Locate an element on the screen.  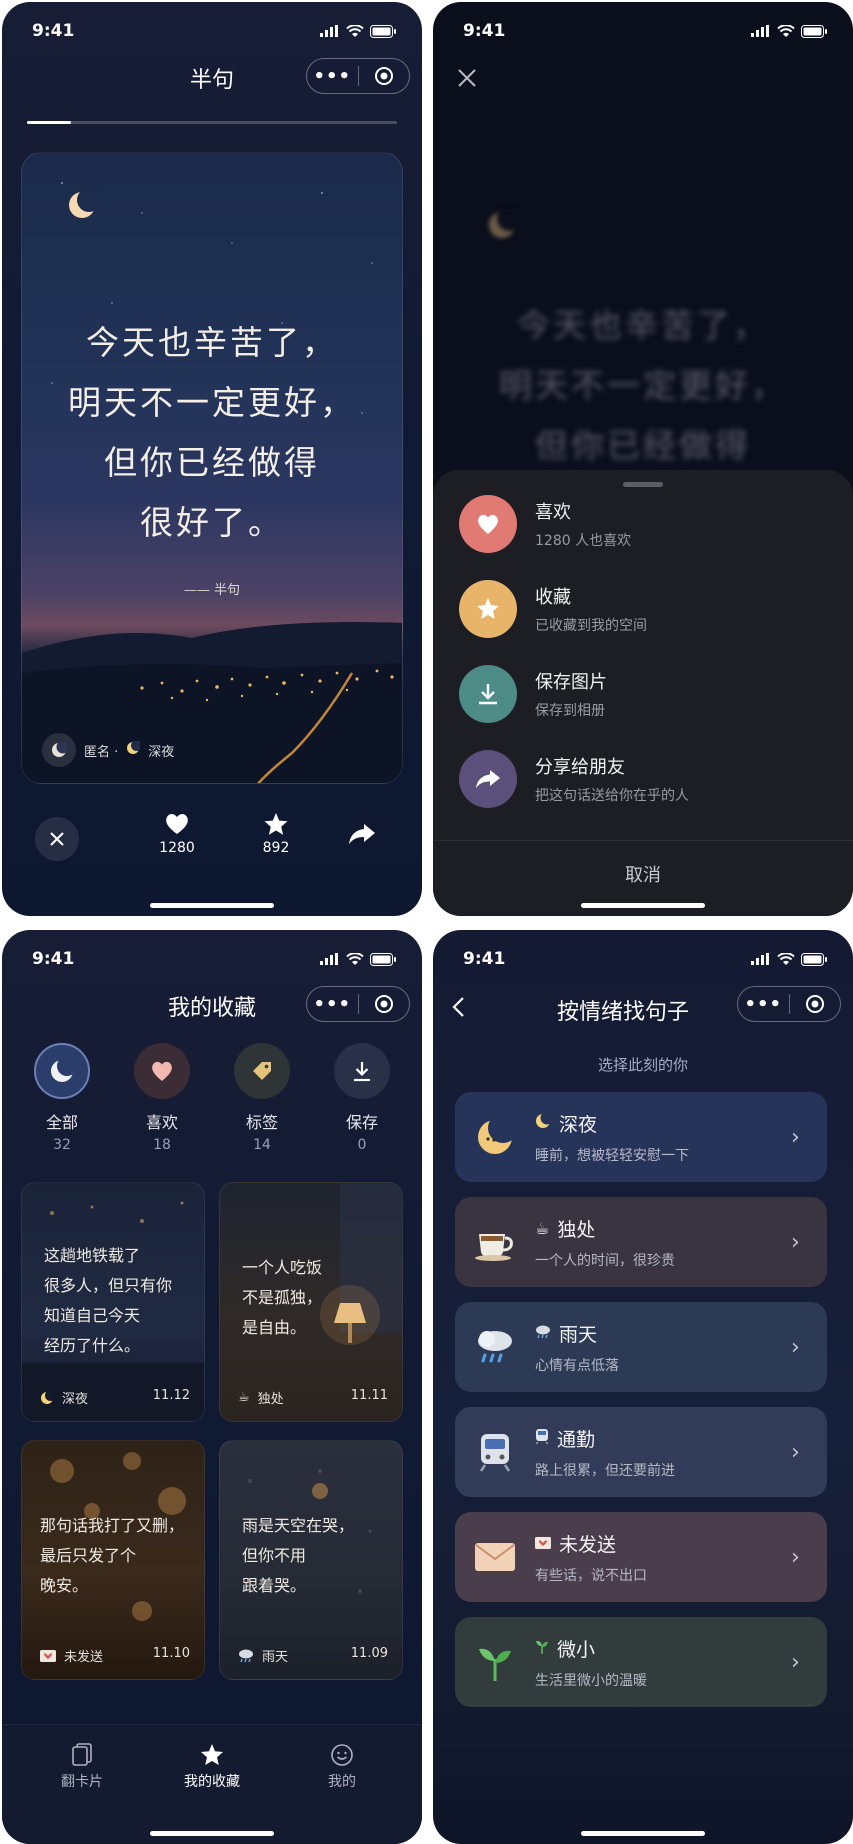
quote-line: 明天不一定更好， is located at coordinates (212, 402).